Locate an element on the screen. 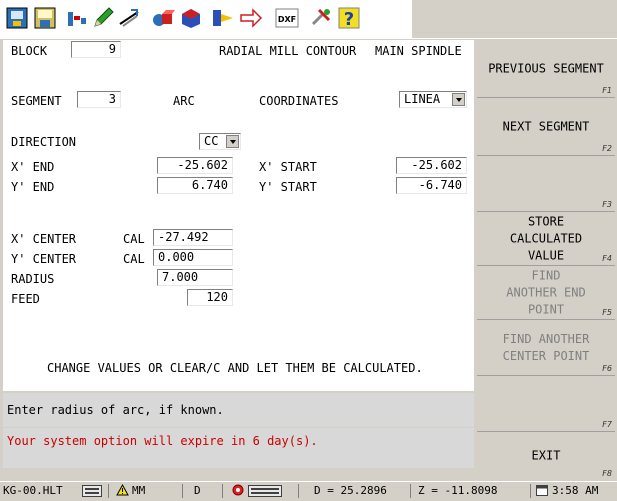 The image size is (617, 501). toolbar: DXF ? is located at coordinates (308, 19).